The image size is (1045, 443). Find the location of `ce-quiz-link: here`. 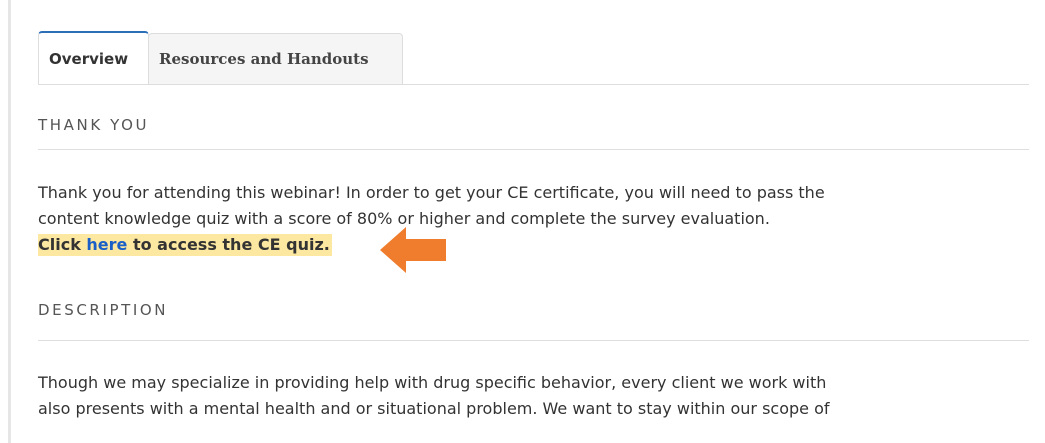

ce-quiz-link: here is located at coordinates (106, 244).